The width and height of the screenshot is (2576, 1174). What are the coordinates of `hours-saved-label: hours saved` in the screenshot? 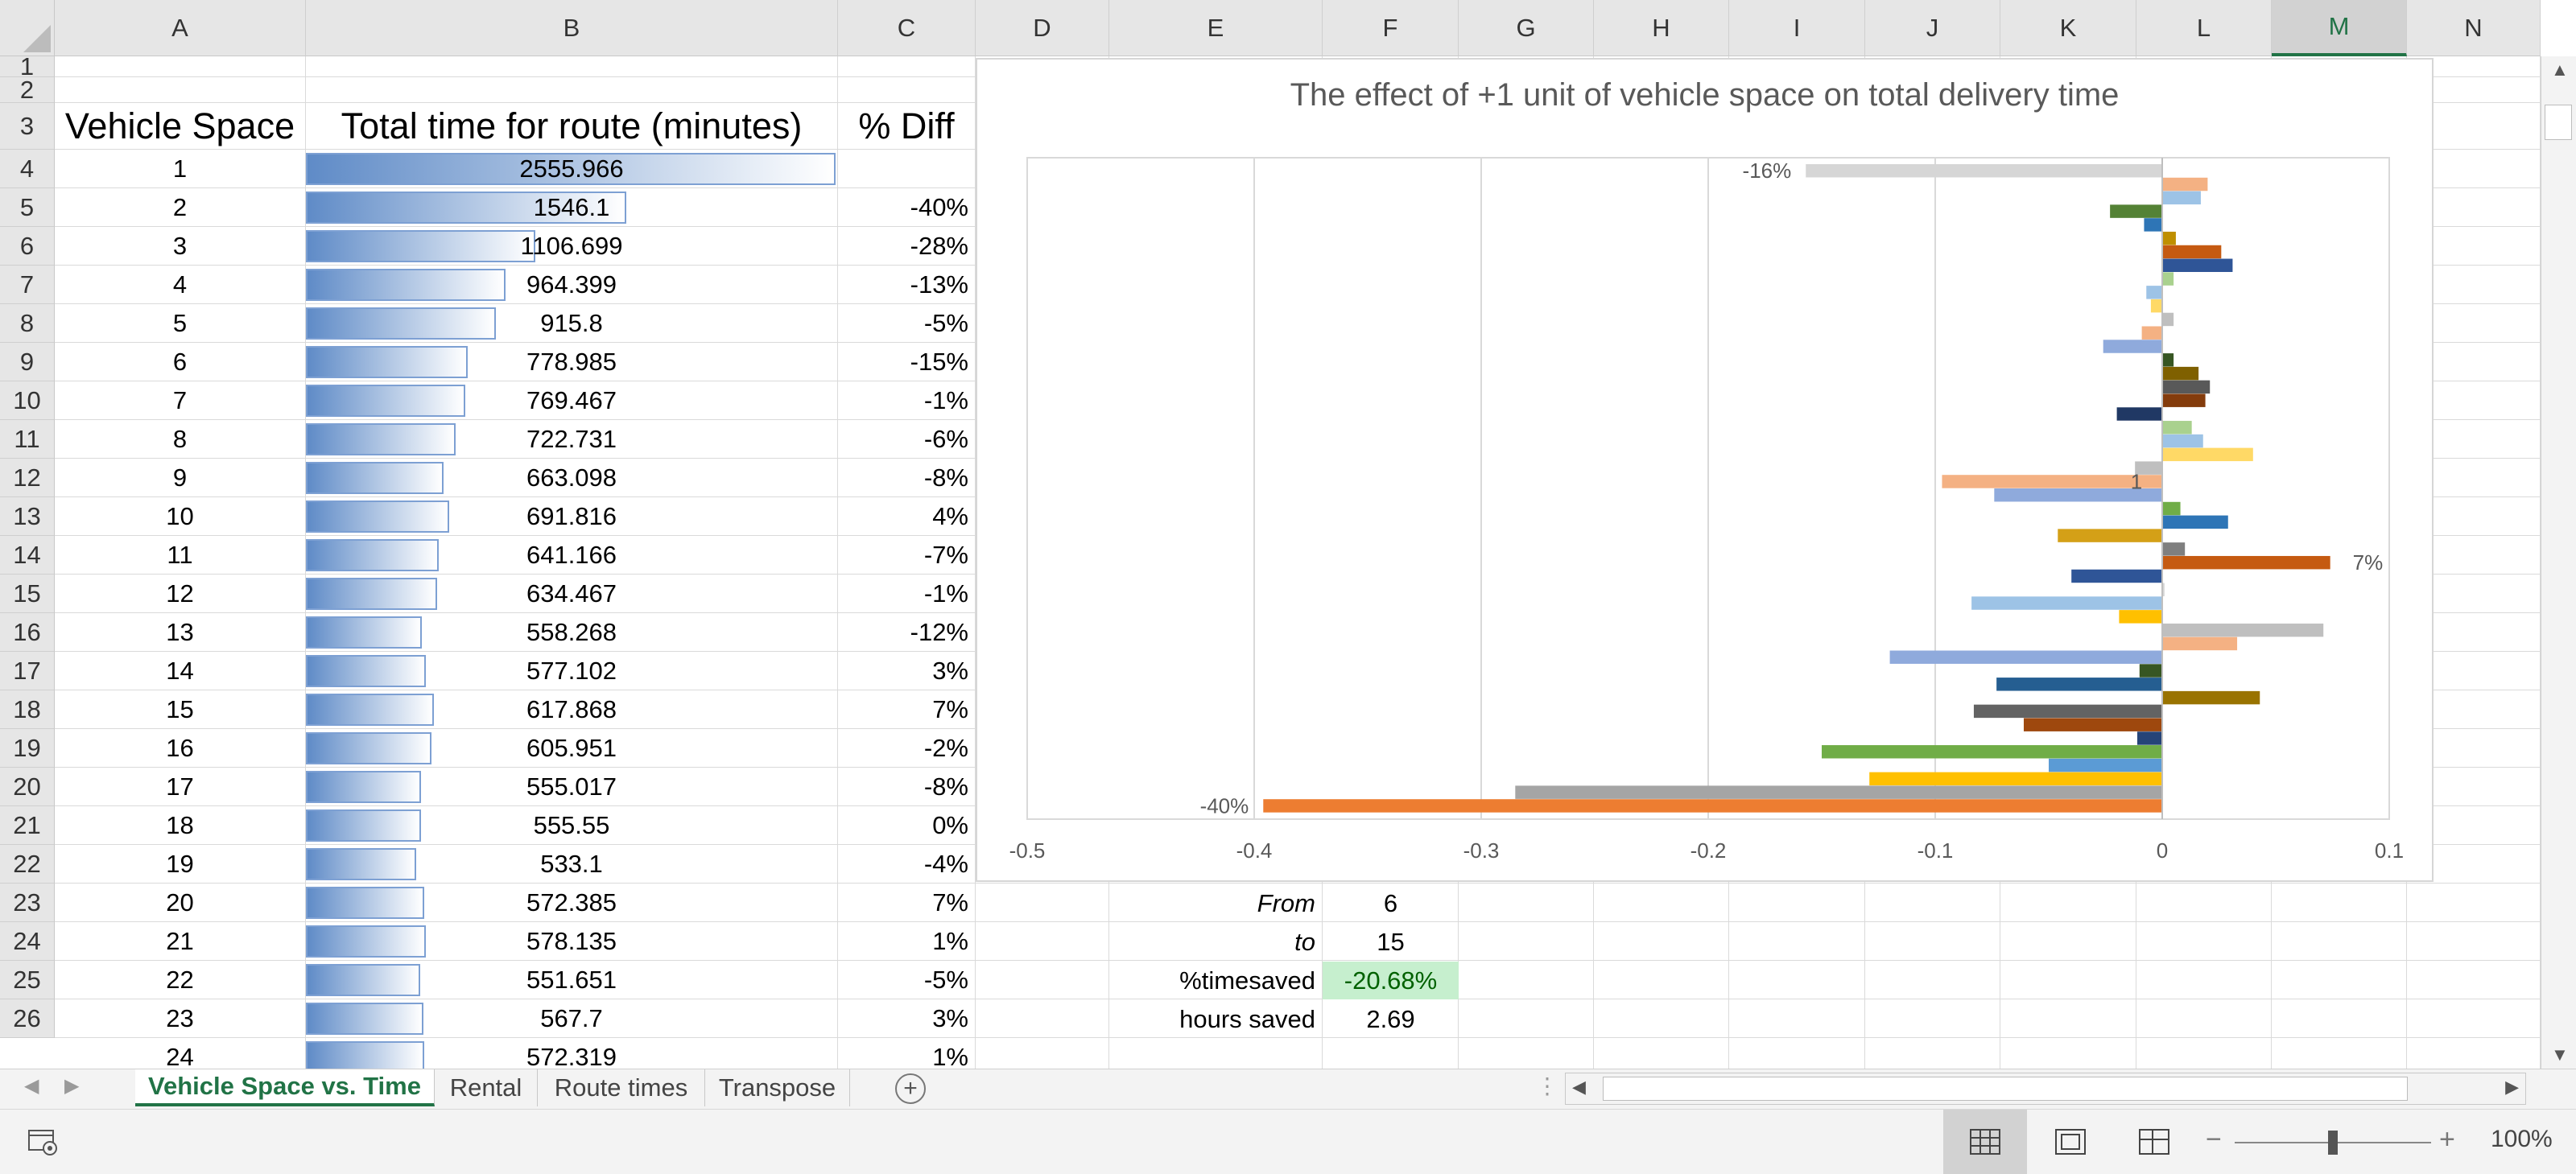 It's located at (1215, 1019).